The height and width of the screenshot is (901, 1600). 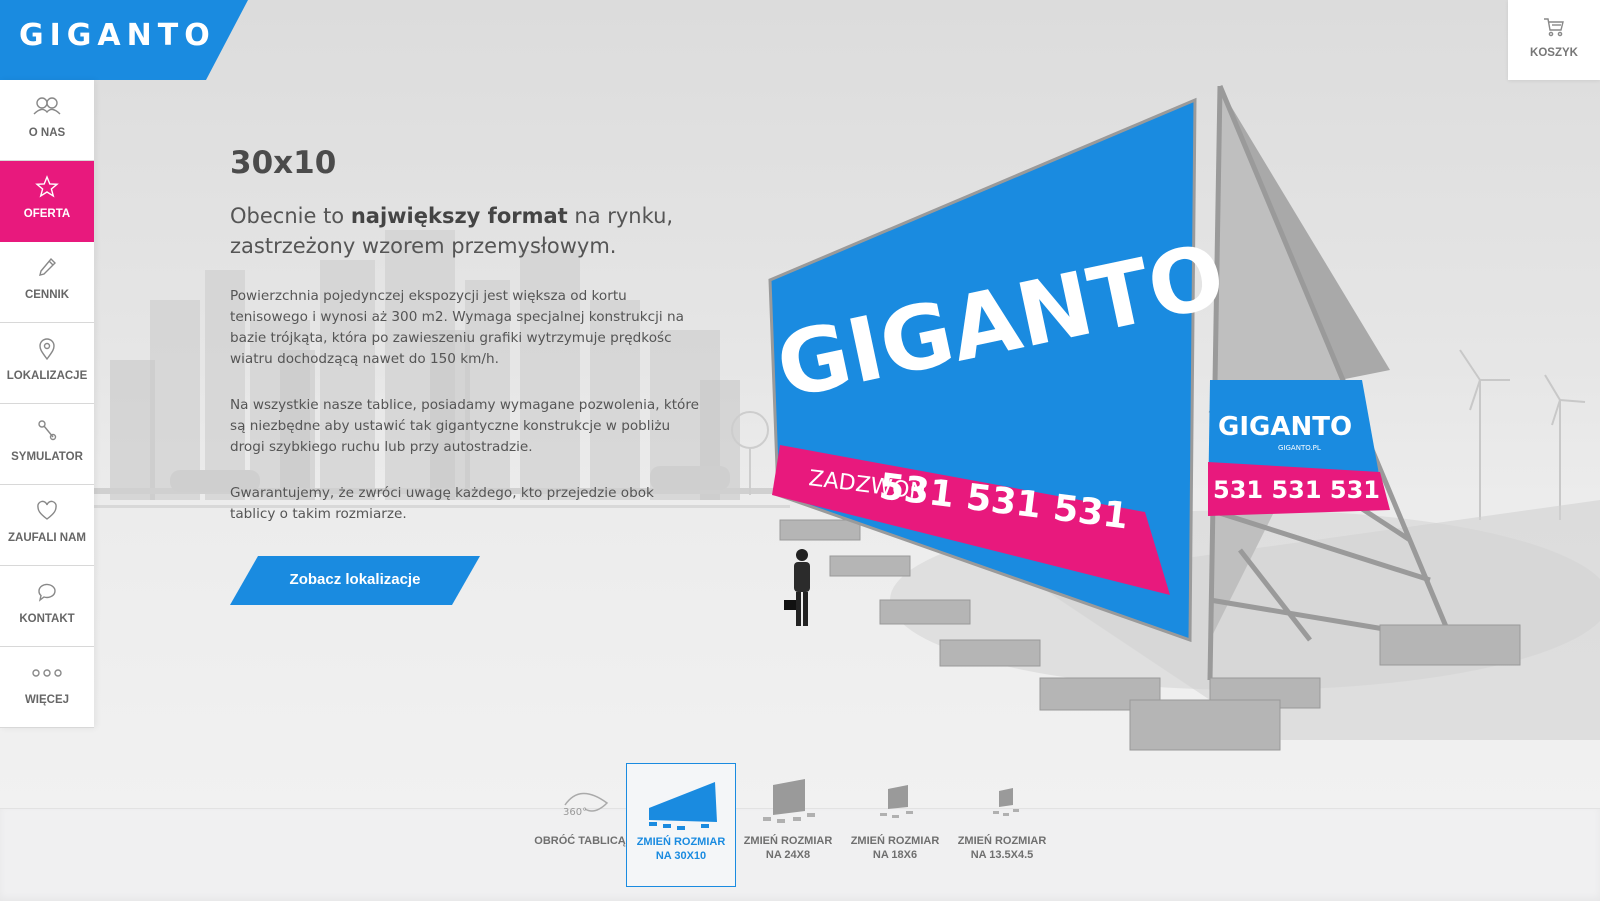 I want to click on resize-18x6-button: ZMIEŃ ROZMIAR NA 18X6, so click(x=895, y=825).